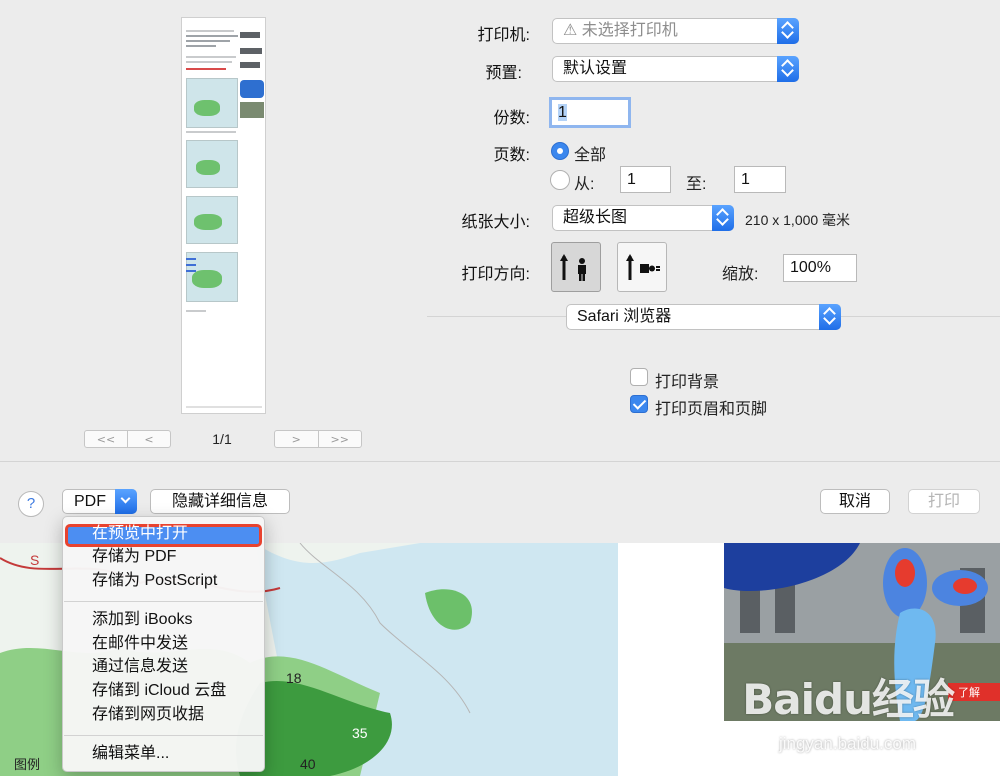  I want to click on paper-size-select: 超级长图, so click(643, 218).